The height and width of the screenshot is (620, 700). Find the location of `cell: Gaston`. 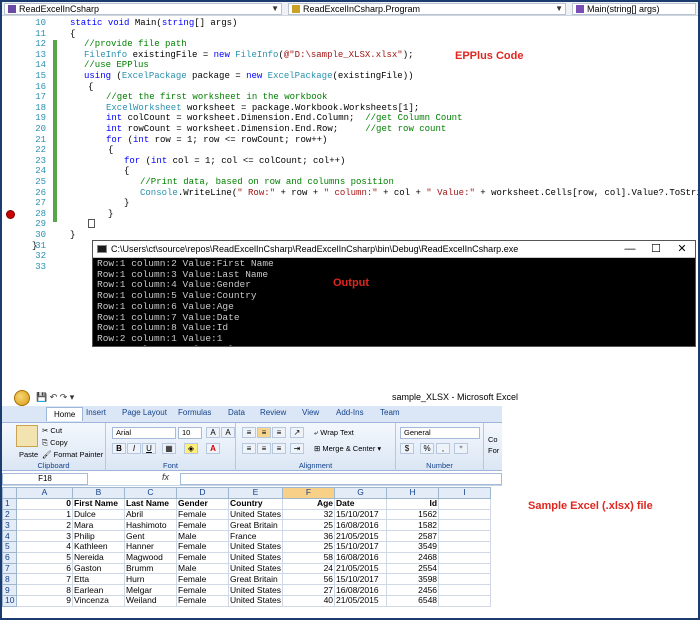

cell: Gaston is located at coordinates (98, 568).